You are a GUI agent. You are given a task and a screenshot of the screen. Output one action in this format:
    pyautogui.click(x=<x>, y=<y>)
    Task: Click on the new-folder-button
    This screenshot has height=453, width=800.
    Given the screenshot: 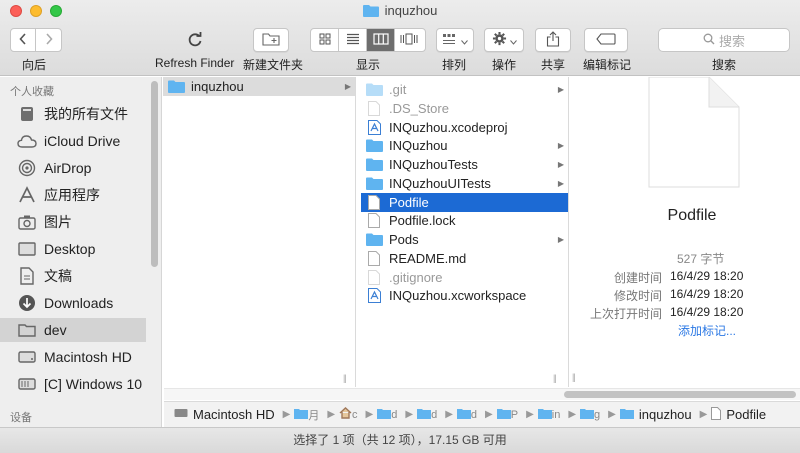 What is the action you would take?
    pyautogui.click(x=271, y=40)
    